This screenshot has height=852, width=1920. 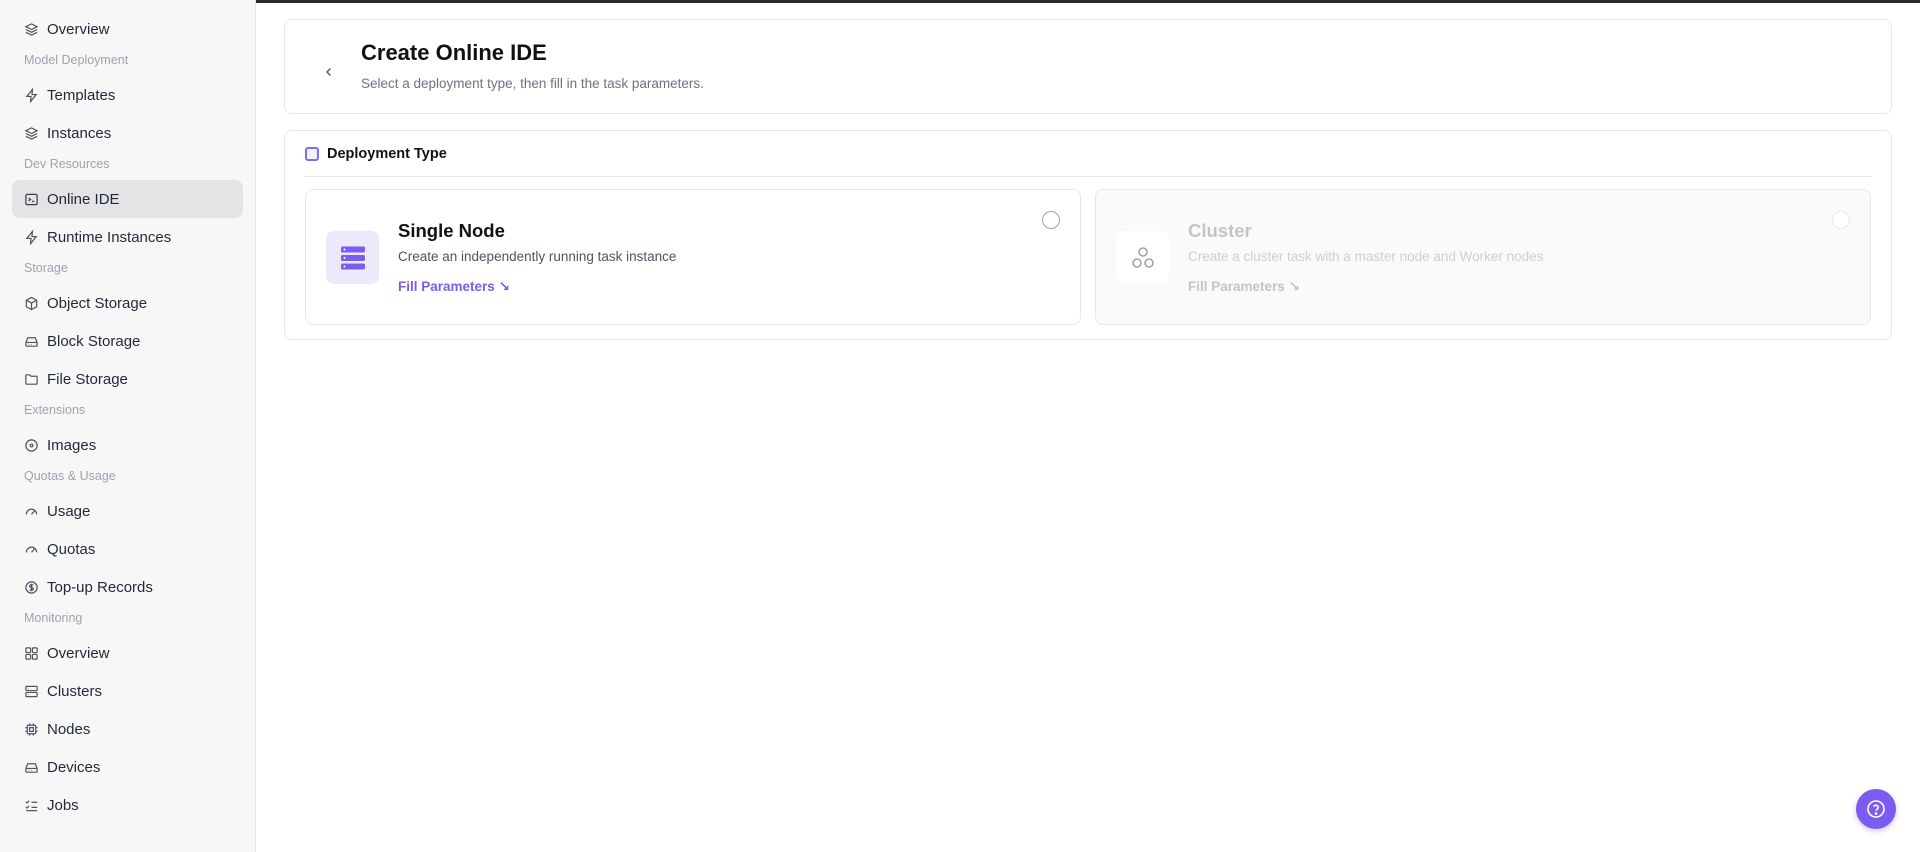 I want to click on sidebar-item-quotas: Quotas, so click(x=127, y=549).